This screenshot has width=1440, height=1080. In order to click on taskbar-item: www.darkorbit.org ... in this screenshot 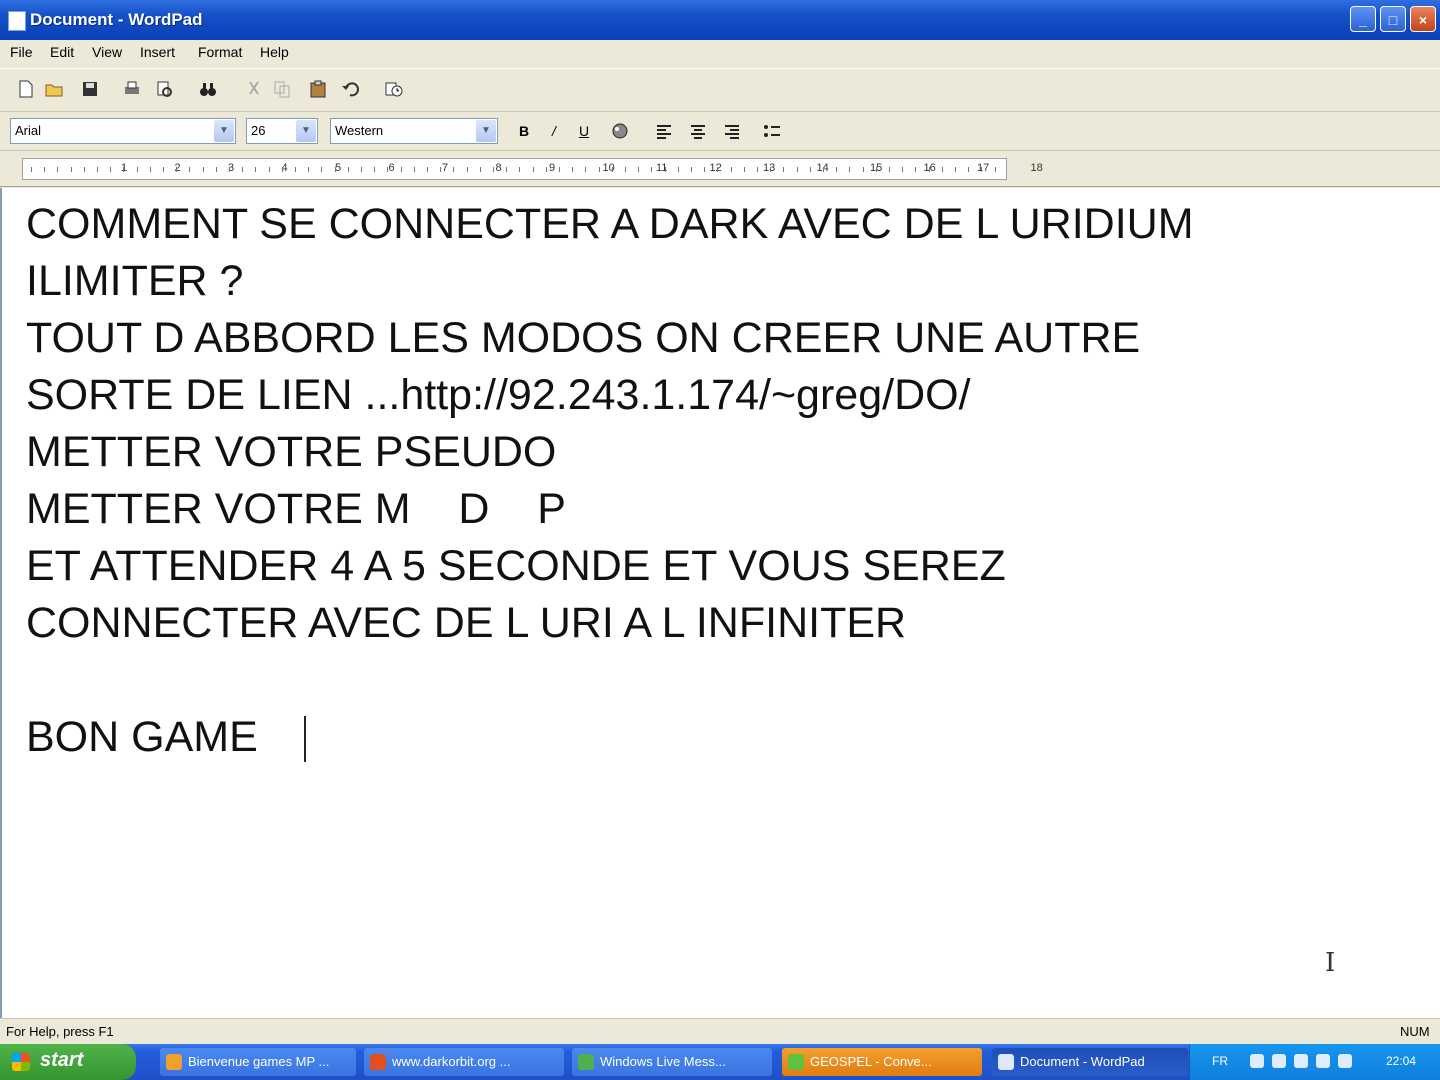, I will do `click(464, 1062)`.